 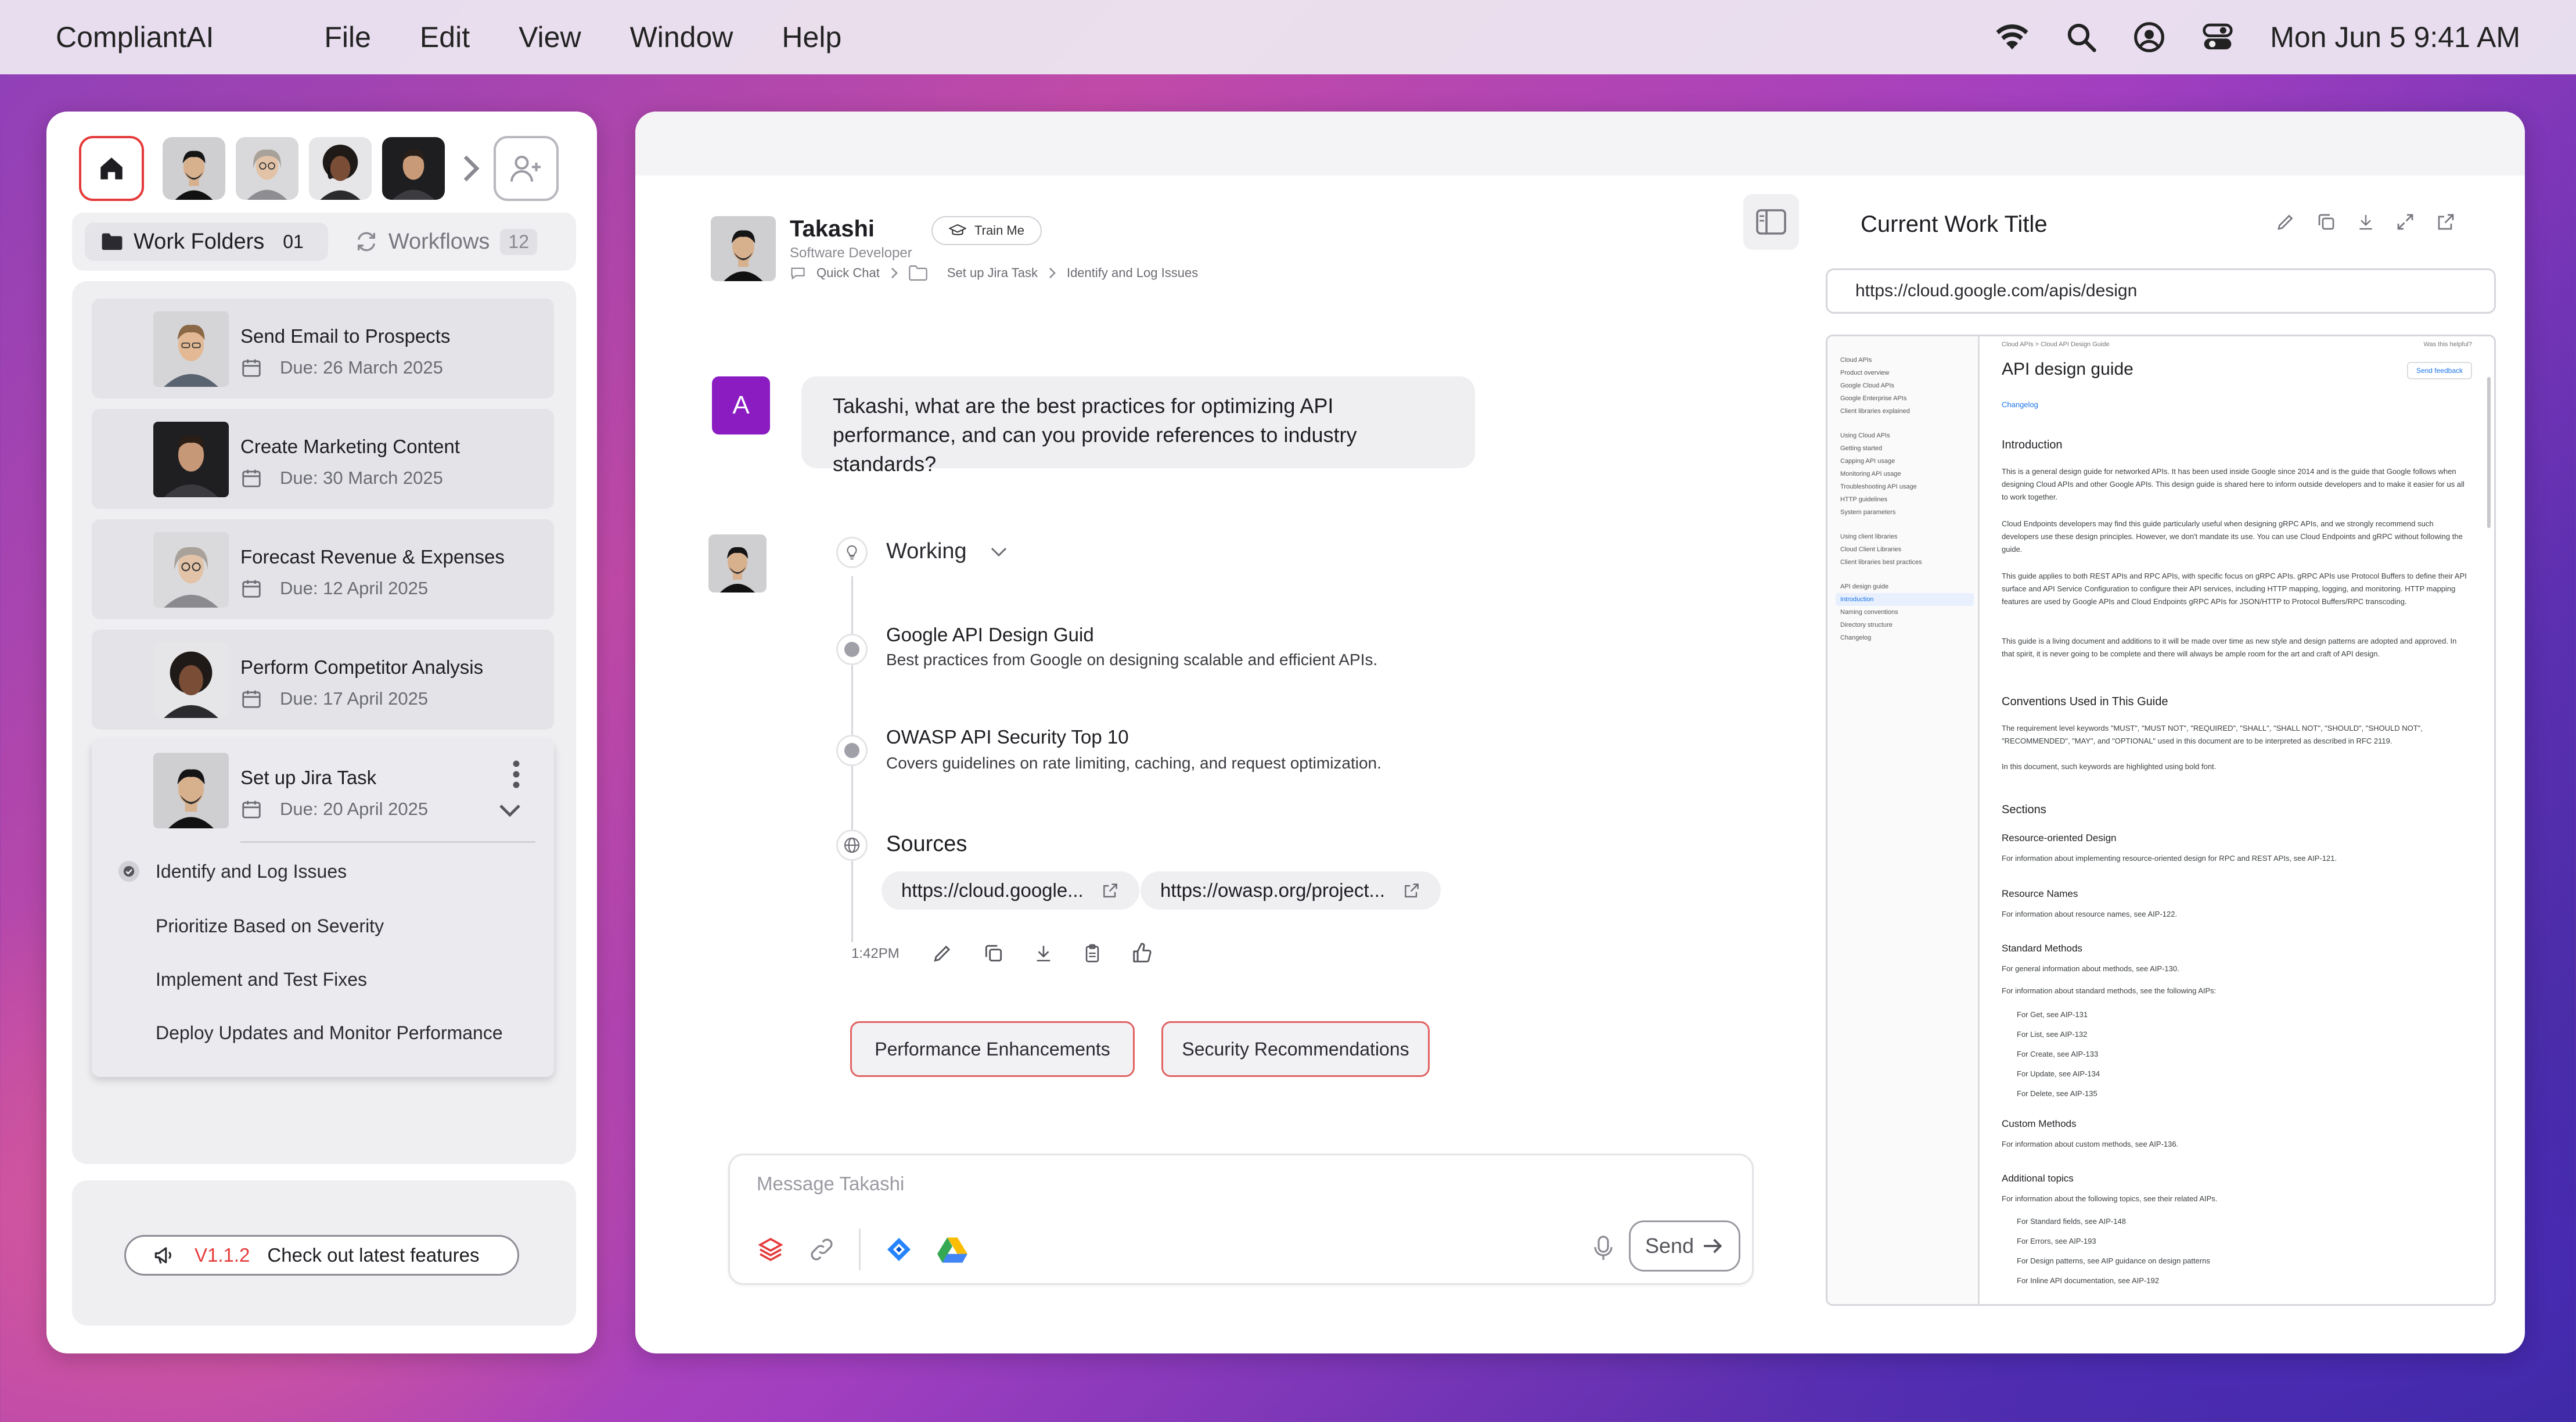 I want to click on changelog-link: Changelog, so click(x=2020, y=405).